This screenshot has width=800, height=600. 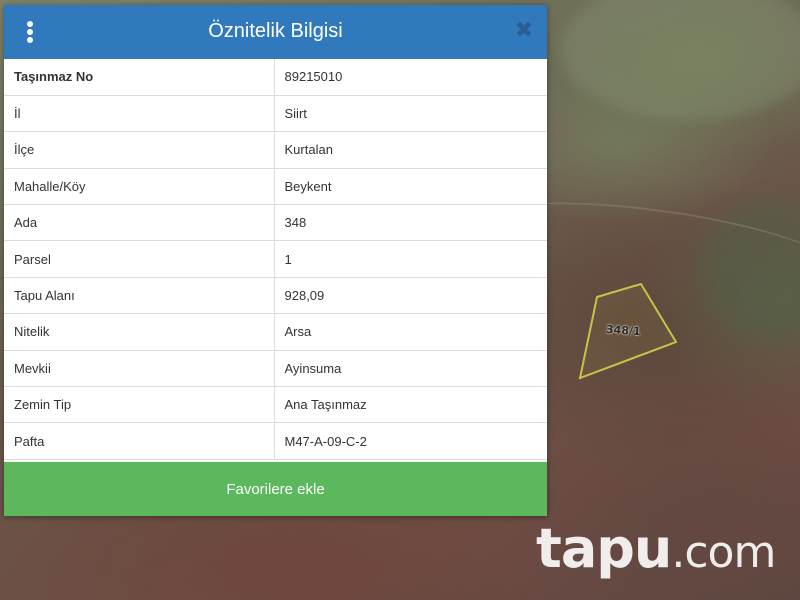 I want to click on table-row: İlçe Kurtalan, so click(x=275, y=150).